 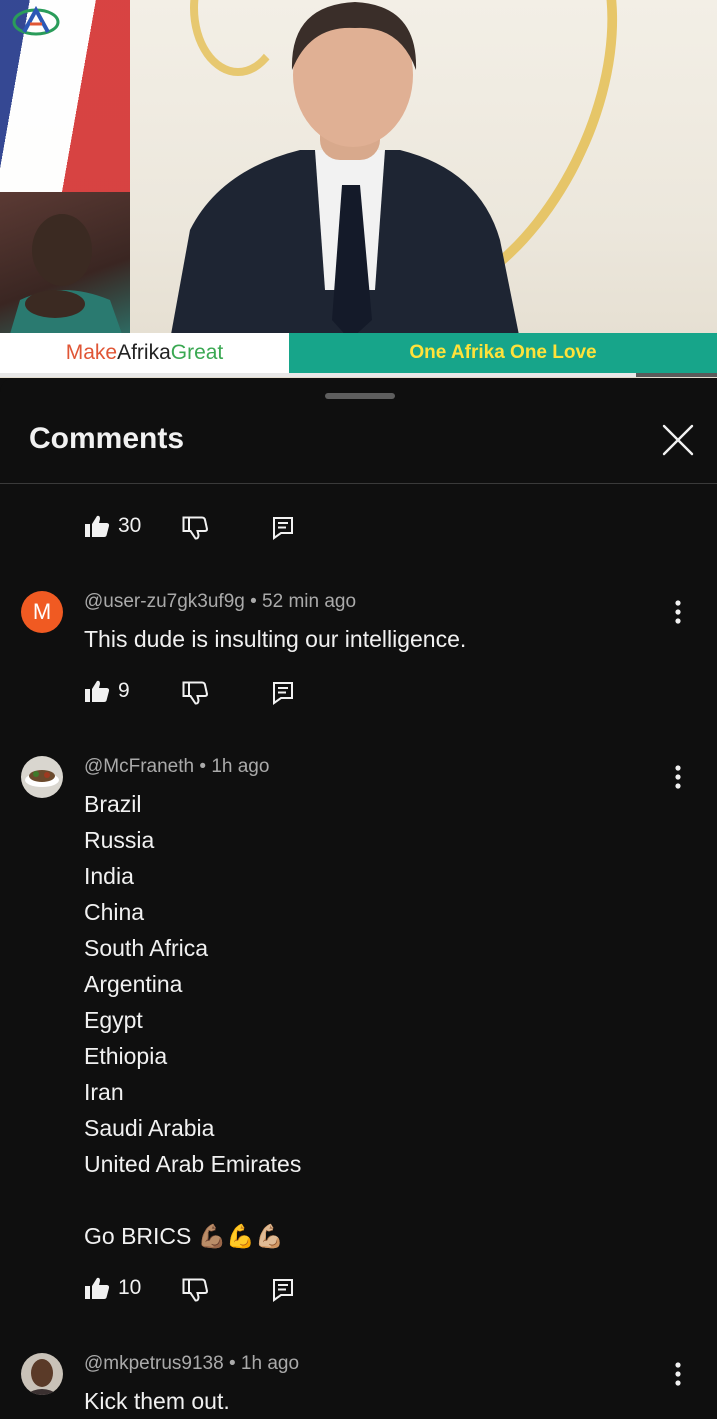 What do you see at coordinates (130, 525) in the screenshot?
I see `like-count: 30` at bounding box center [130, 525].